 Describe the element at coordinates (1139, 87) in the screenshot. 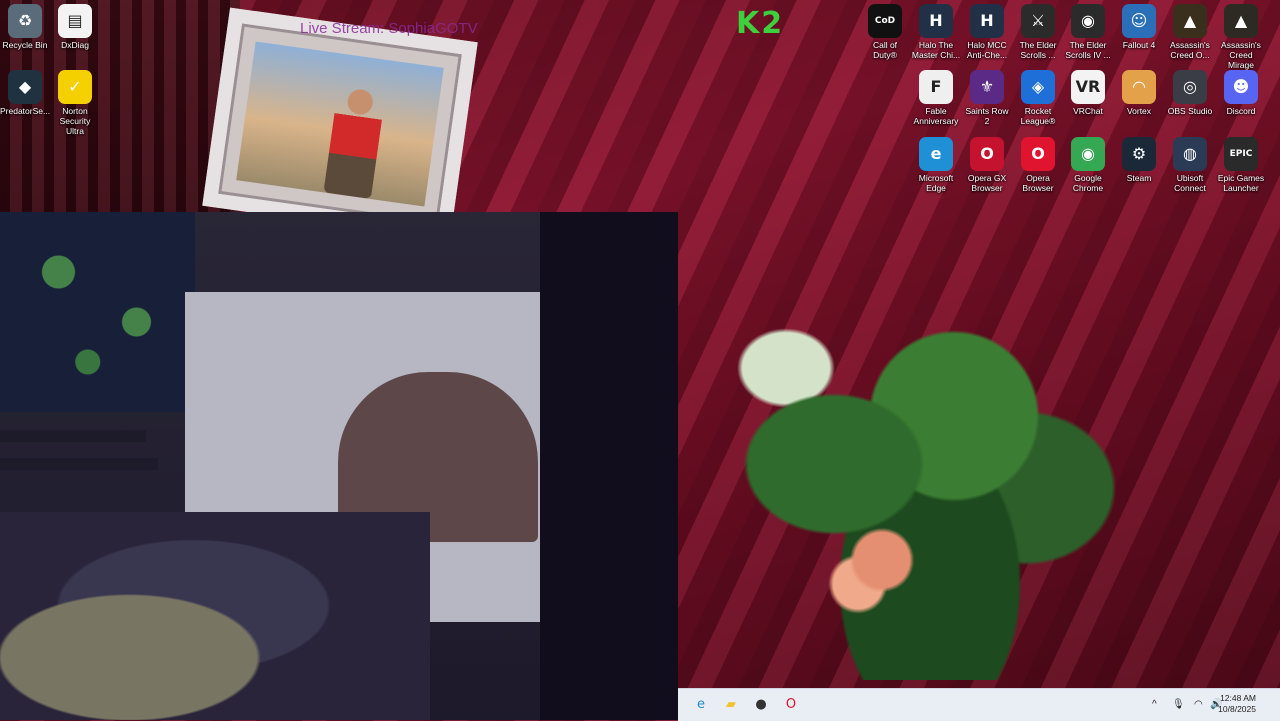

I see `vortex-icon: ◠` at that location.